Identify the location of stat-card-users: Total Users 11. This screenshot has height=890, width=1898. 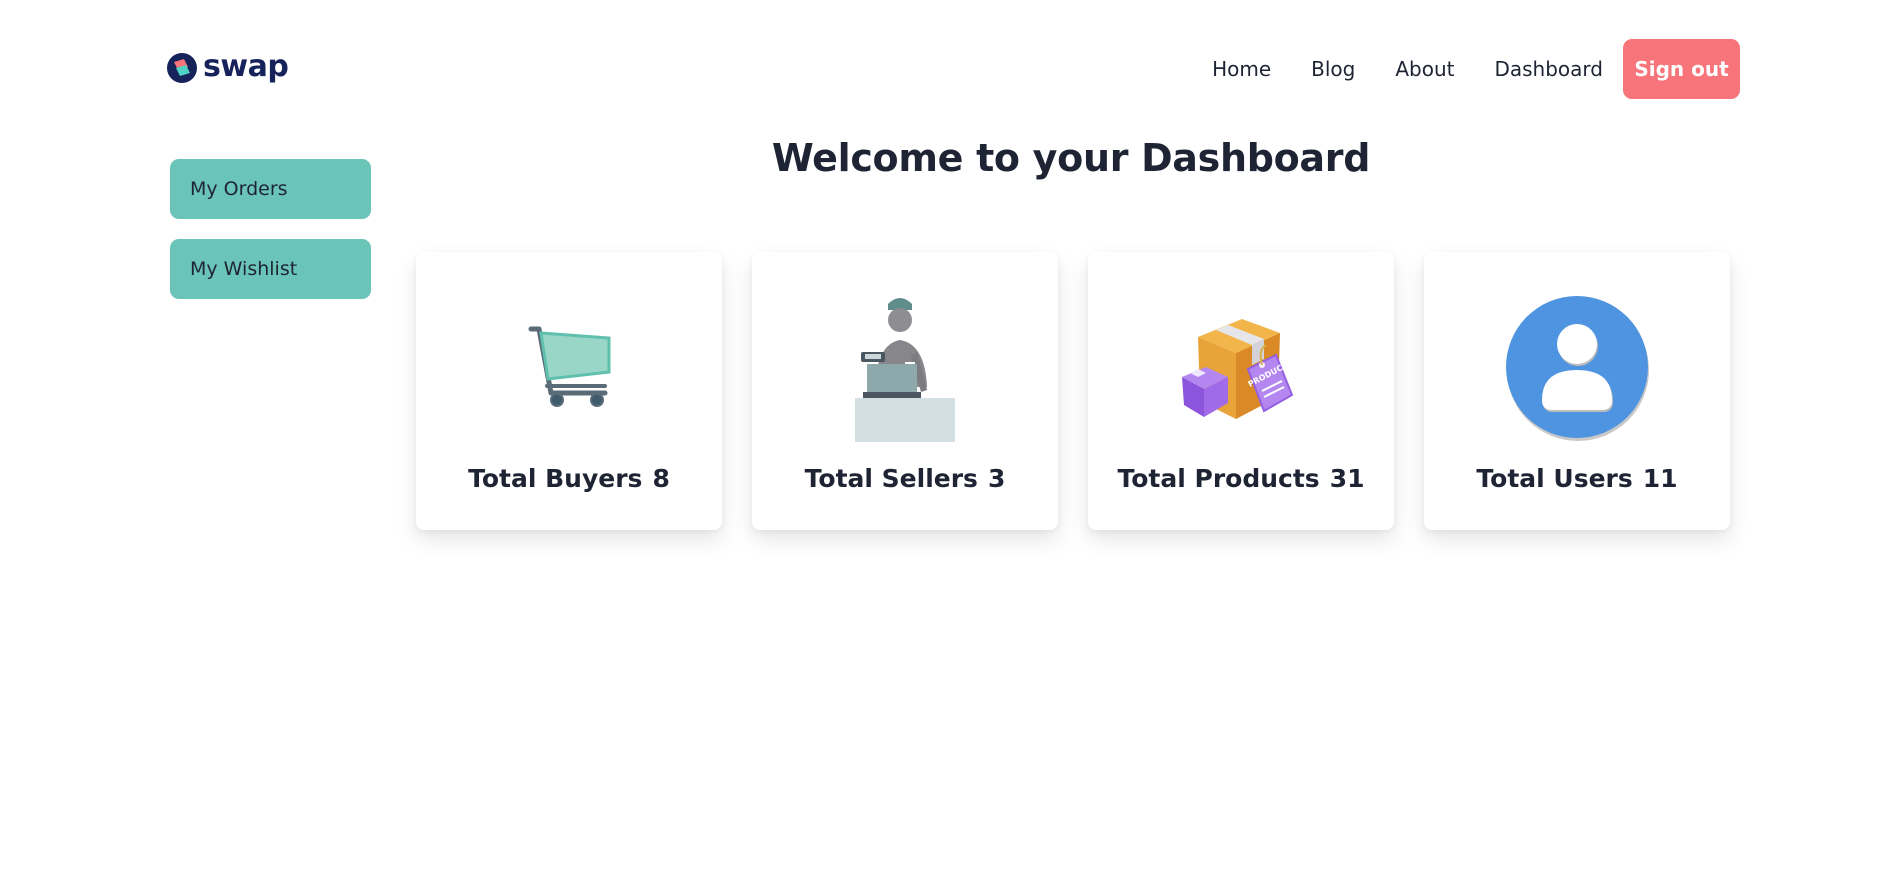
(1577, 391).